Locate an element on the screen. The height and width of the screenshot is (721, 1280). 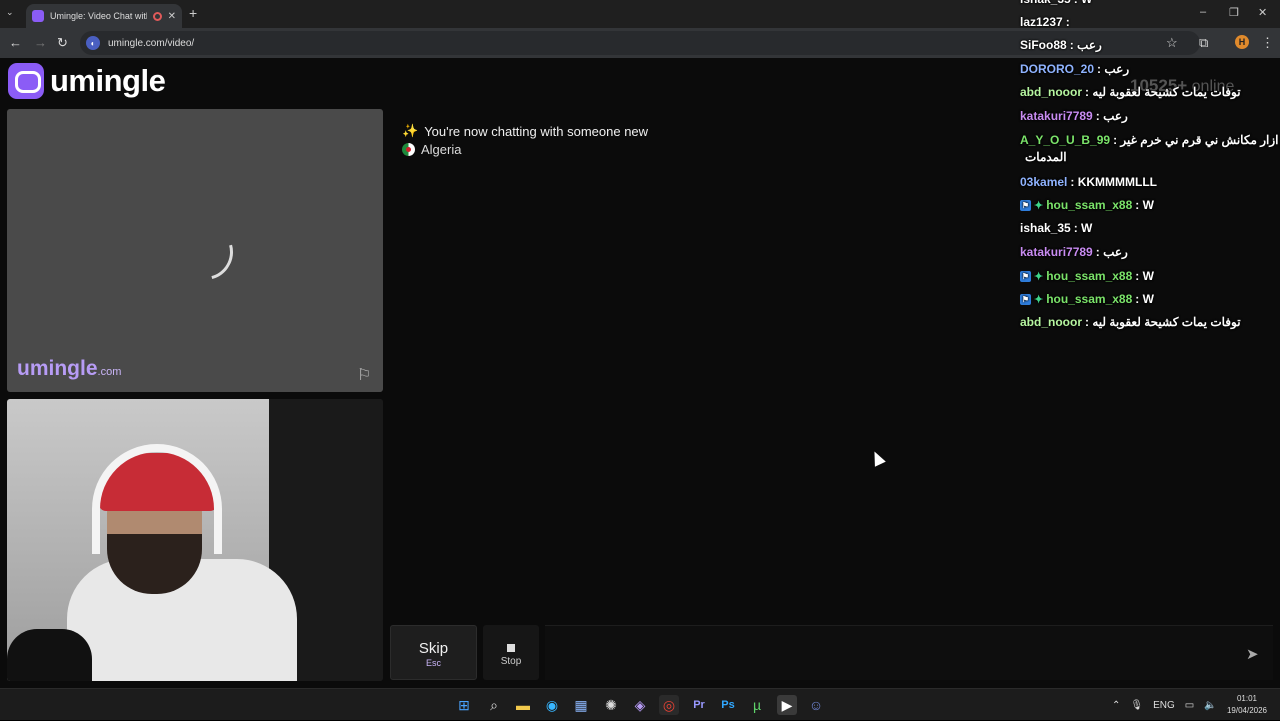
chatgpt-icon: ✺ is located at coordinates (611, 705).